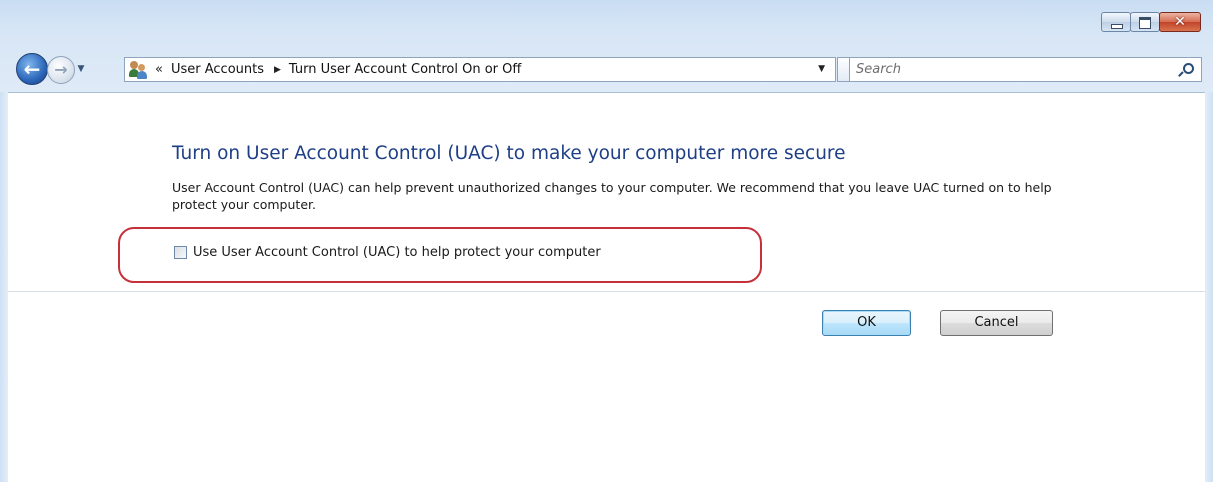 Image resolution: width=1213 pixels, height=483 pixels. What do you see at coordinates (405, 69) in the screenshot?
I see `breadcrumb-turn-uac-on-off: Turn User Account Control On or Off` at bounding box center [405, 69].